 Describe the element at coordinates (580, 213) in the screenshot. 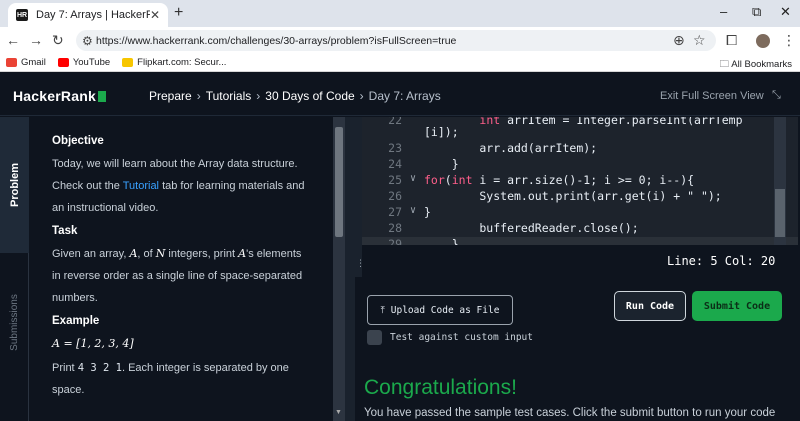

I see `code-line: 27 ∨}` at that location.